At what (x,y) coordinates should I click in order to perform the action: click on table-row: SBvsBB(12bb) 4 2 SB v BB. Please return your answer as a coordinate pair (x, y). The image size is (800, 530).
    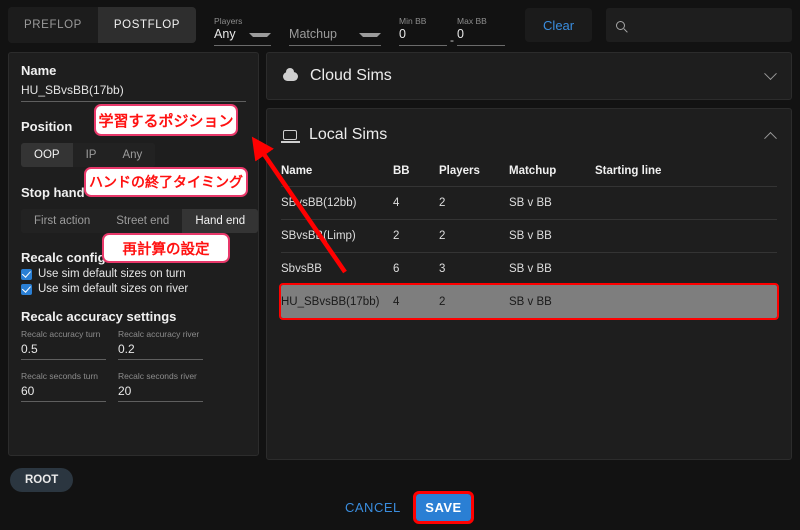
    Looking at the image, I should click on (529, 202).